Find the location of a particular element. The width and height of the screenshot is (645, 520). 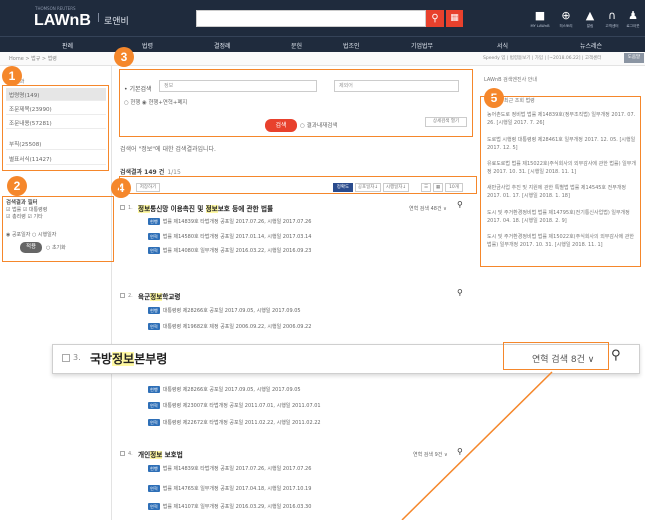

category-item: 부칙(25508) is located at coordinates (56, 143).